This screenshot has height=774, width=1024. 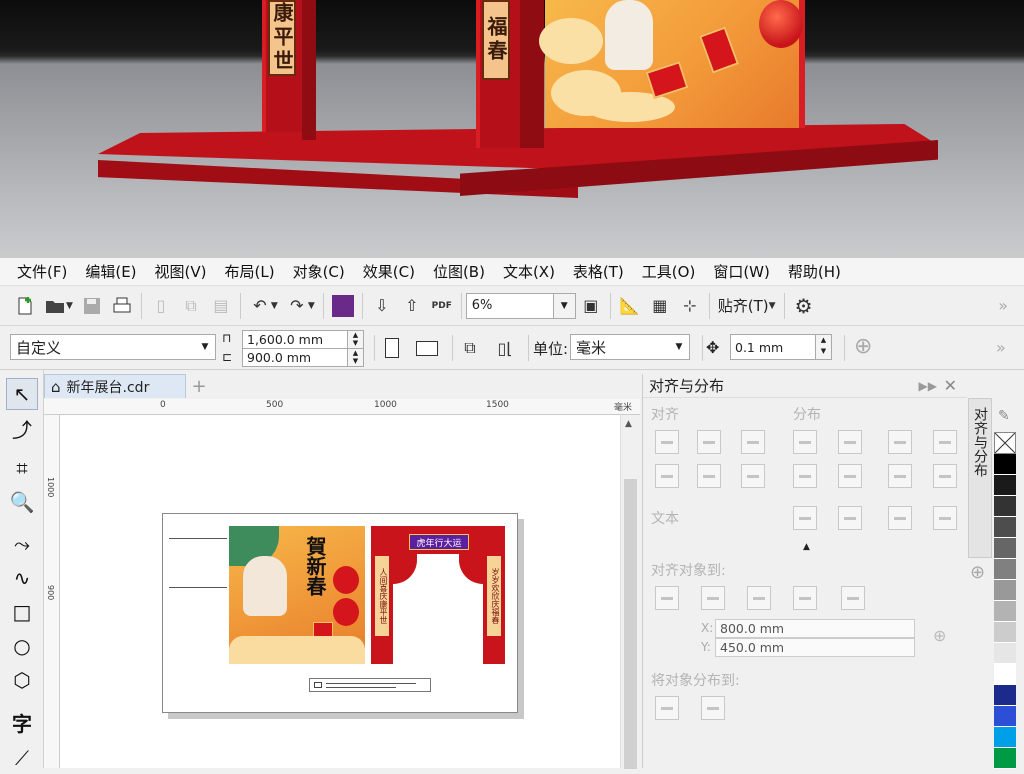 What do you see at coordinates (505, 348) in the screenshot?
I see `current-page-button: ▯⌊` at bounding box center [505, 348].